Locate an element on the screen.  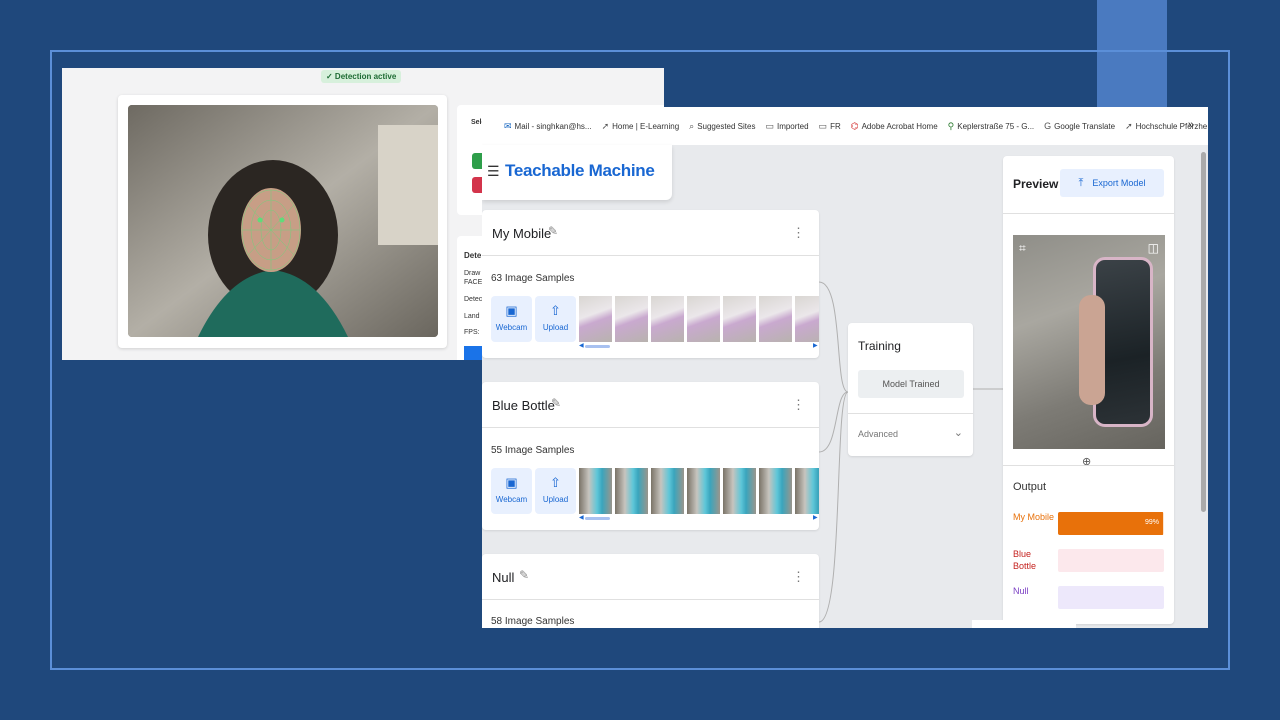
face-label: FACE is located at coordinates (473, 282).